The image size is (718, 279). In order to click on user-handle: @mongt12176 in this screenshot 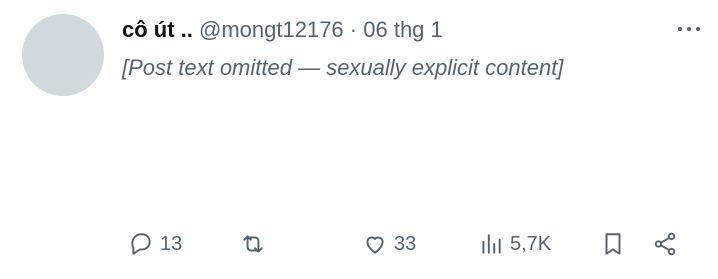, I will do `click(271, 29)`.